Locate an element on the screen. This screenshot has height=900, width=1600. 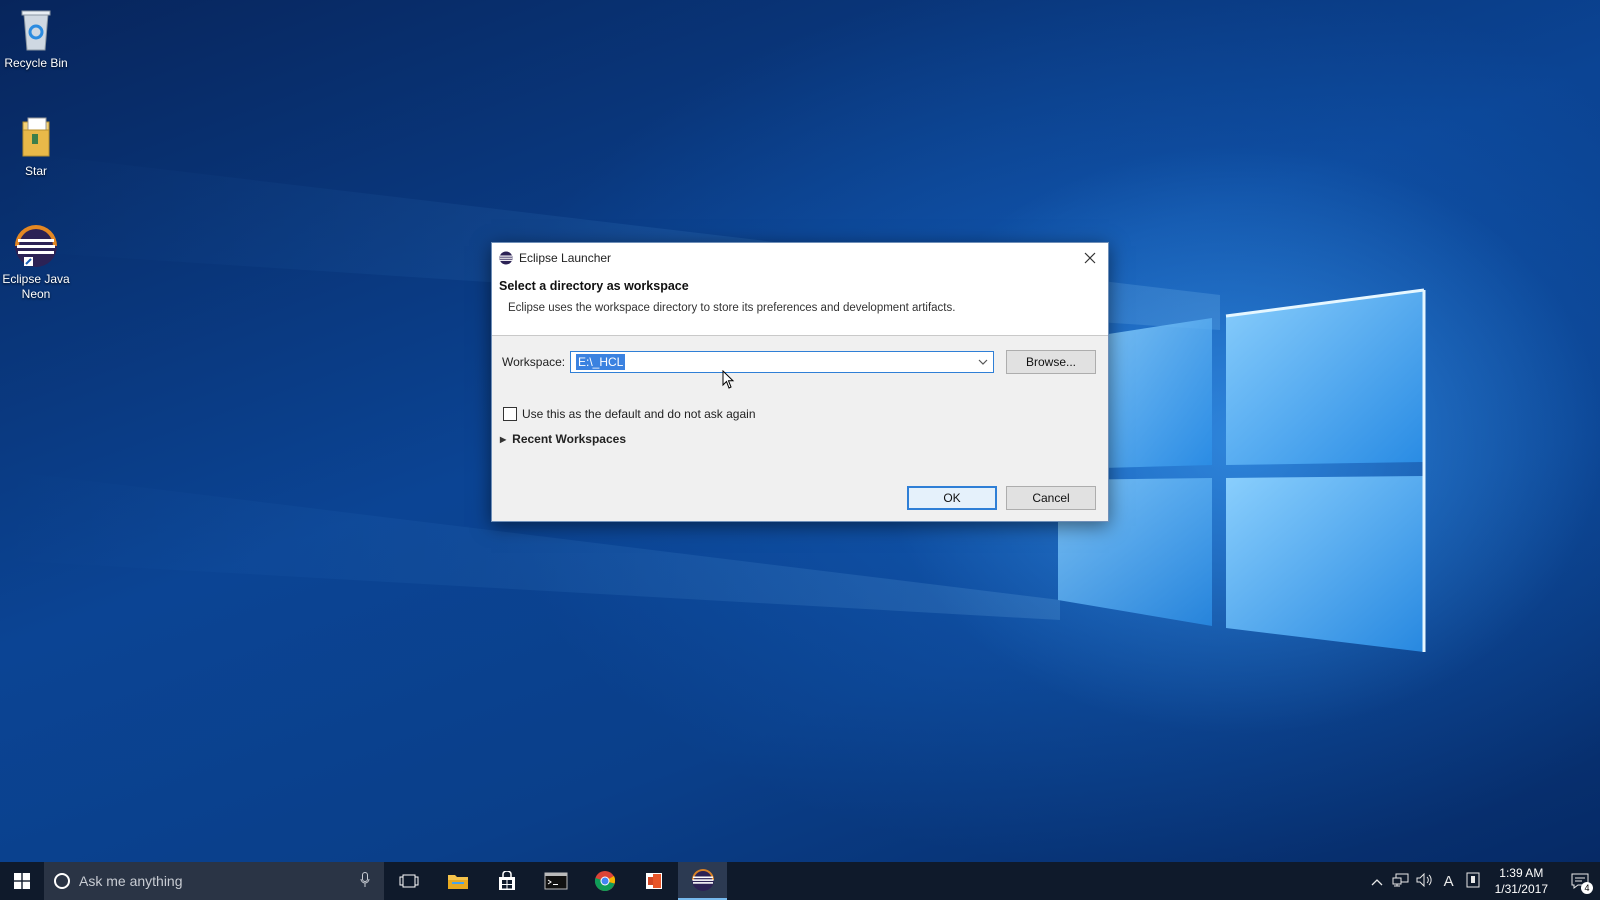
volume-icon is located at coordinates (1425, 881).